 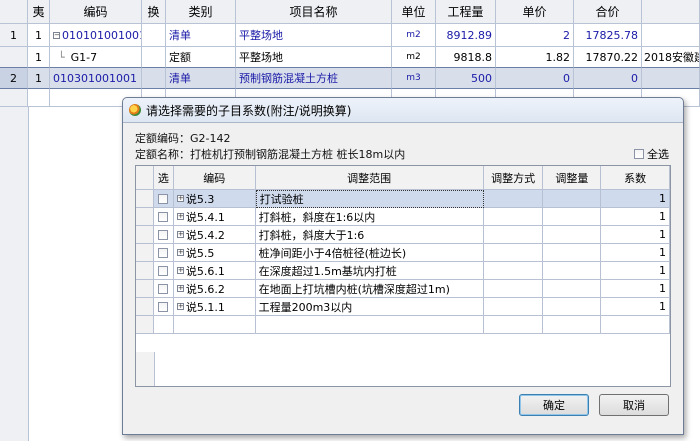 I want to click on price-cell: 2, so click(x=535, y=35).